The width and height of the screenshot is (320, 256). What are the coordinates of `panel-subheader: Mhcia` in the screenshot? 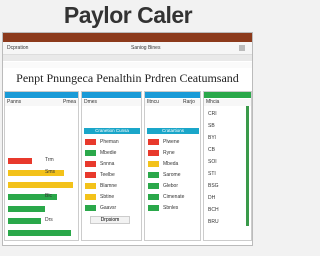 It's located at (227, 102).